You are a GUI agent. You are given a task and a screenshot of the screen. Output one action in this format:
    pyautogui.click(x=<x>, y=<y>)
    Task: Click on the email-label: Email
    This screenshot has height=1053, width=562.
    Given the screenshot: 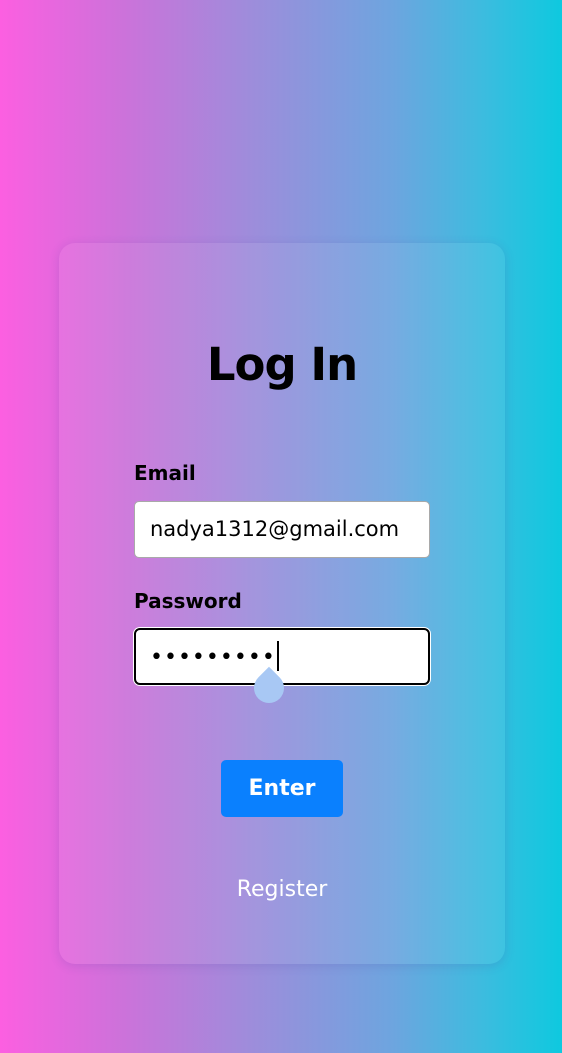 What is the action you would take?
    pyautogui.click(x=165, y=473)
    